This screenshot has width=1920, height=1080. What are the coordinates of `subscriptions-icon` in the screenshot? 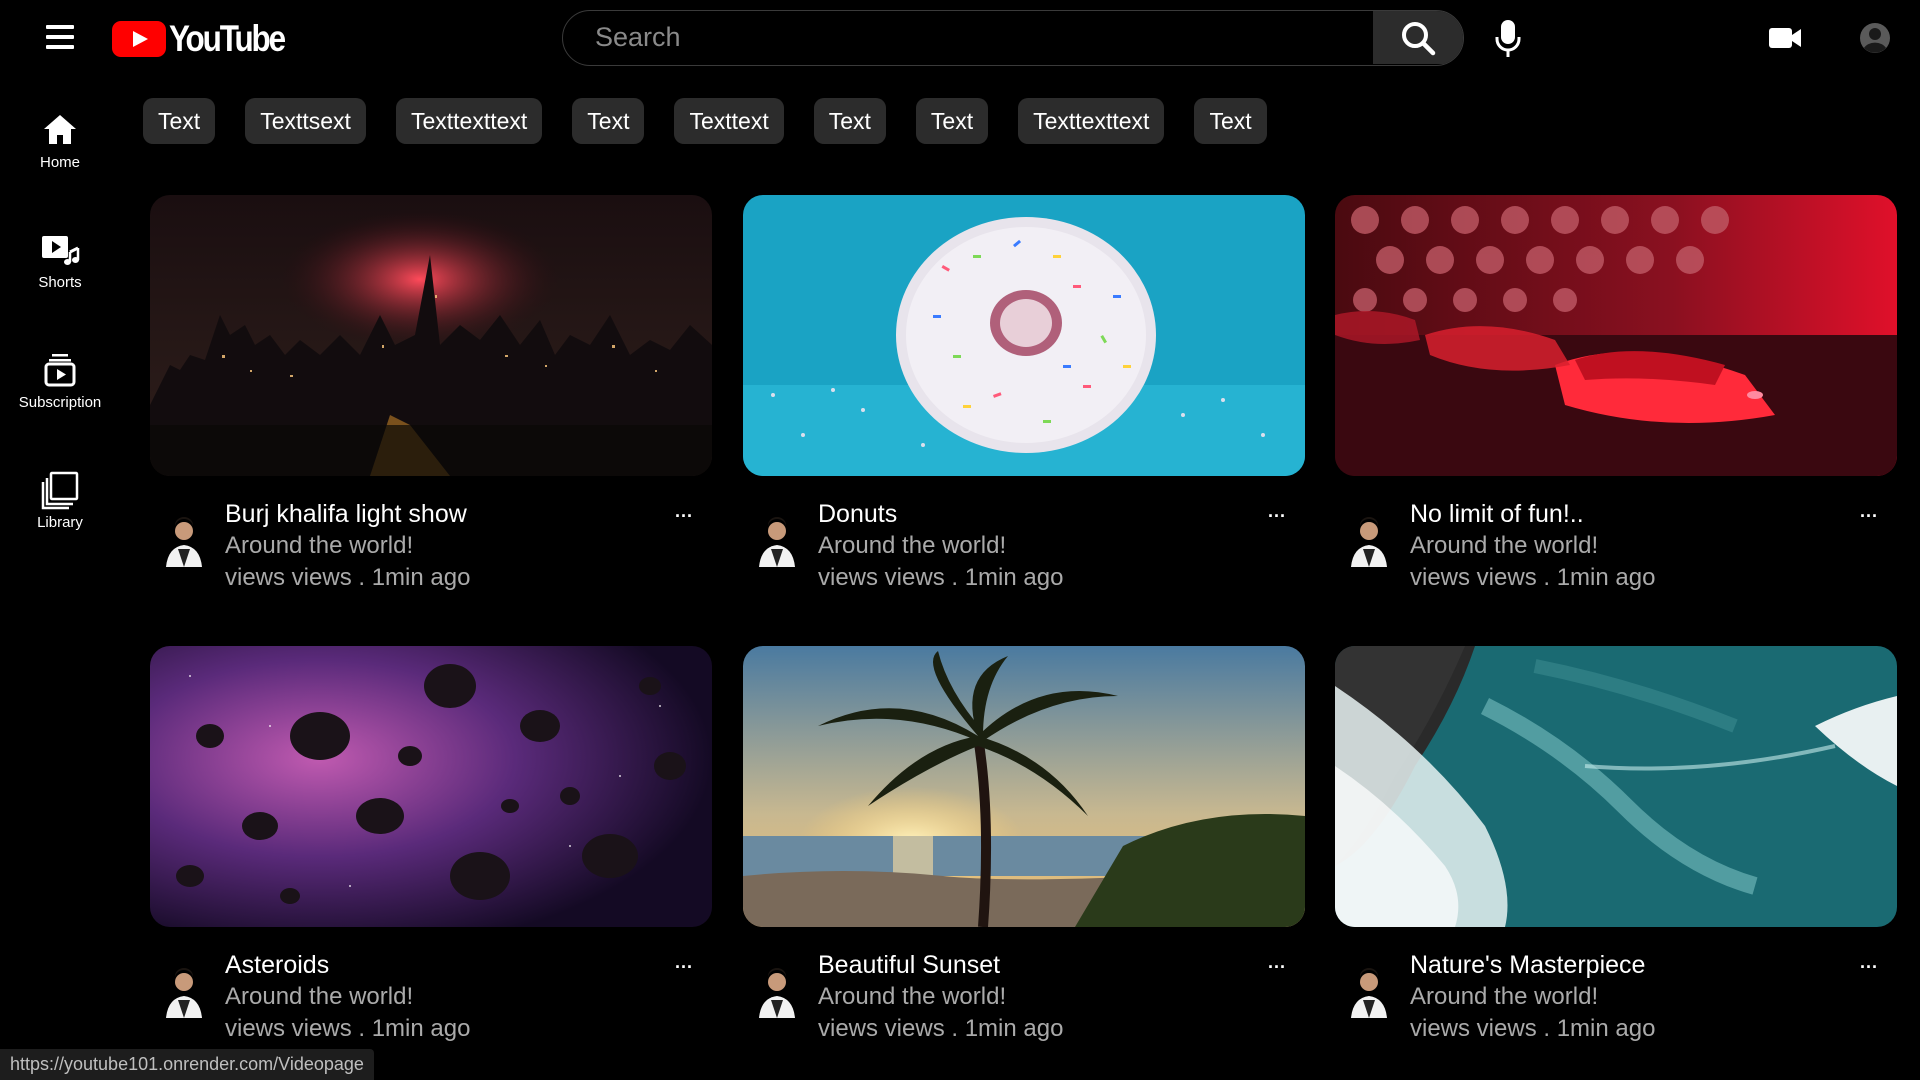 It's located at (60, 370).